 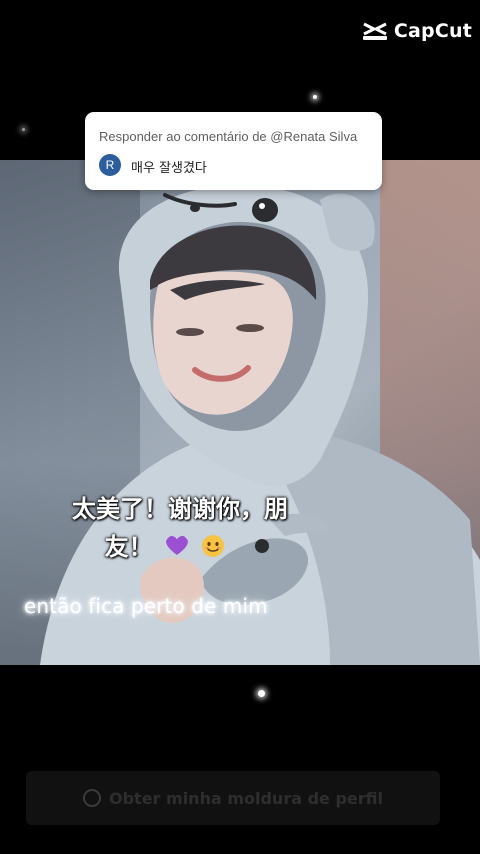 What do you see at coordinates (177, 545) in the screenshot?
I see `purple-heart-icon` at bounding box center [177, 545].